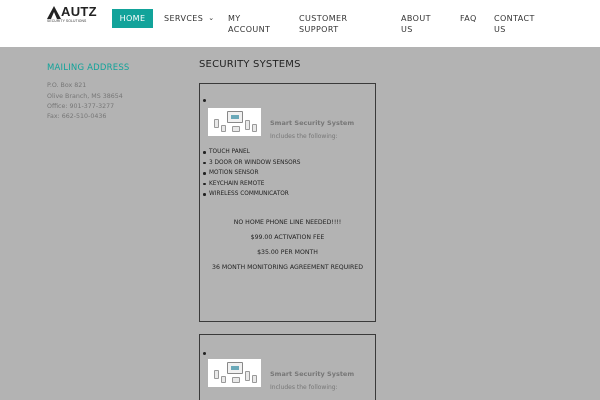 The image size is (600, 400). I want to click on nav-home-label: HOME, so click(132, 18).